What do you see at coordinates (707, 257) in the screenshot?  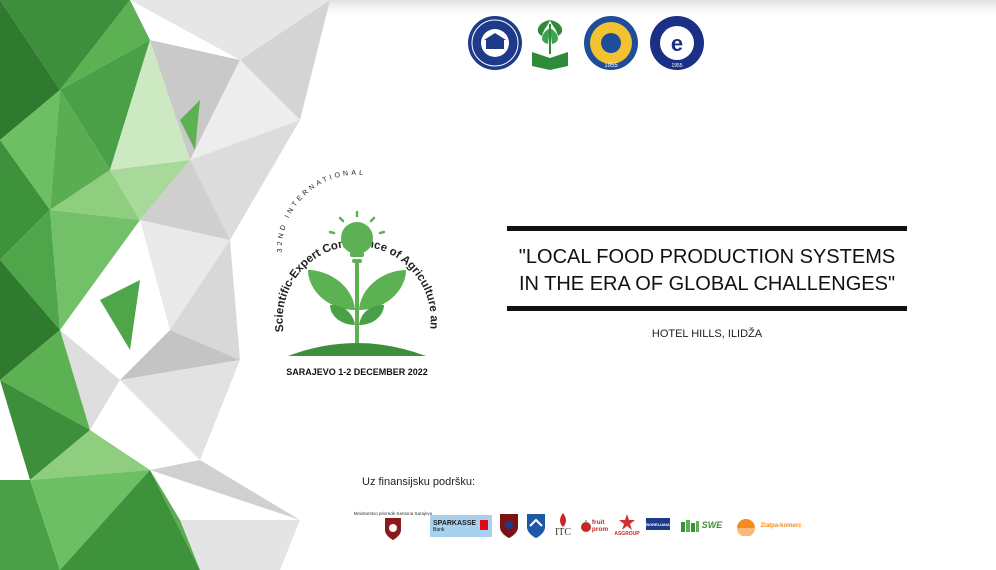 I see `event-title-line1: "LOCAL FOOD PRODUCTION SYSTEMS` at bounding box center [707, 257].